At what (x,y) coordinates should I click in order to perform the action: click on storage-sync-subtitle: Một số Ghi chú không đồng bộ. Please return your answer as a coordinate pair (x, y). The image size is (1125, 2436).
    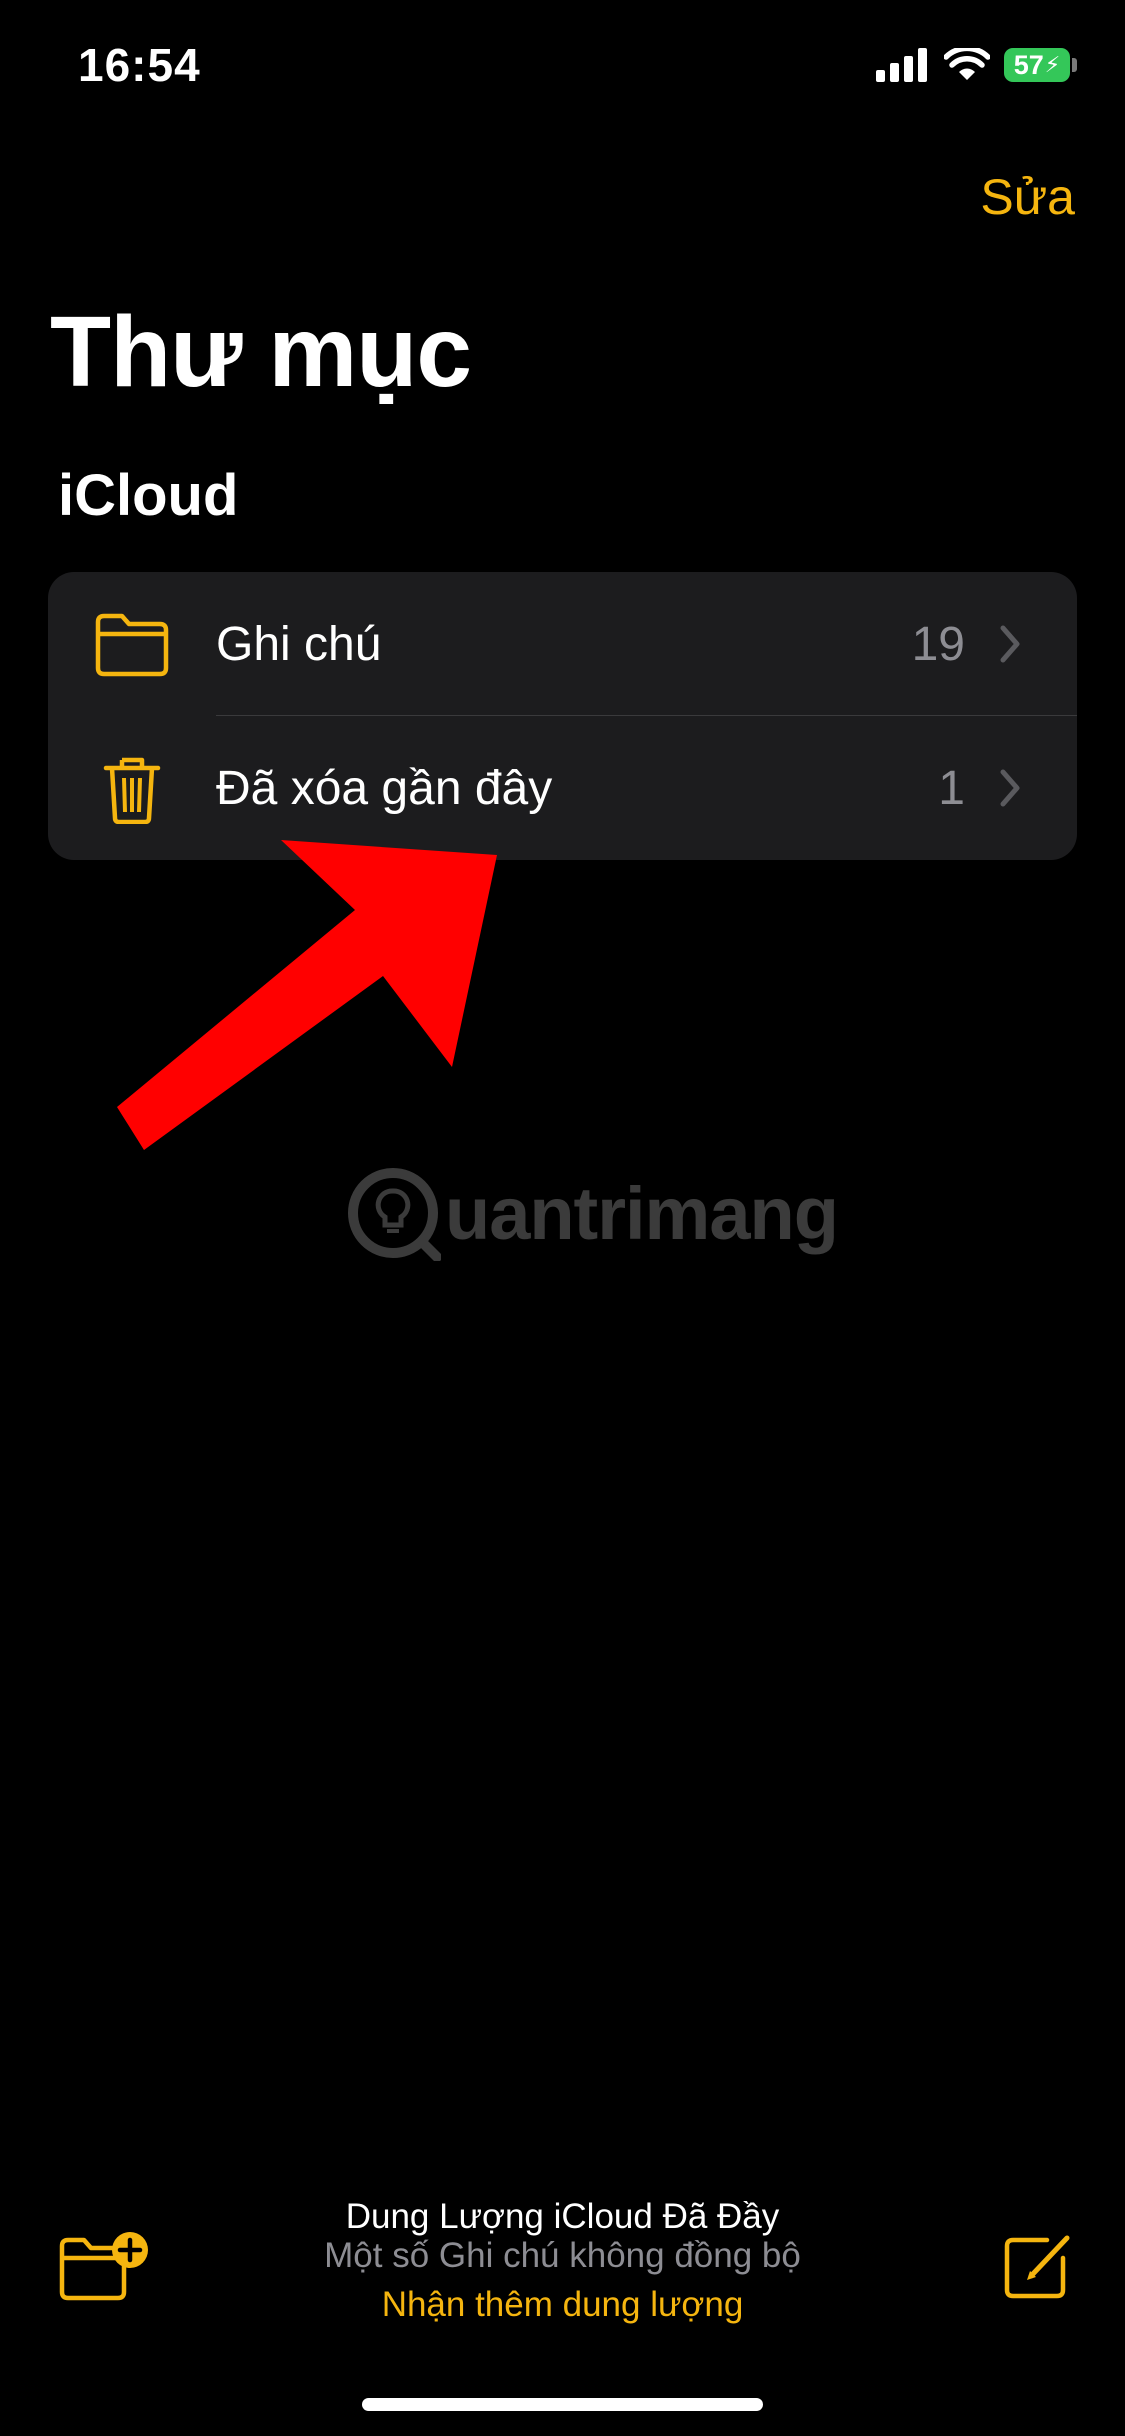
    Looking at the image, I should click on (562, 2256).